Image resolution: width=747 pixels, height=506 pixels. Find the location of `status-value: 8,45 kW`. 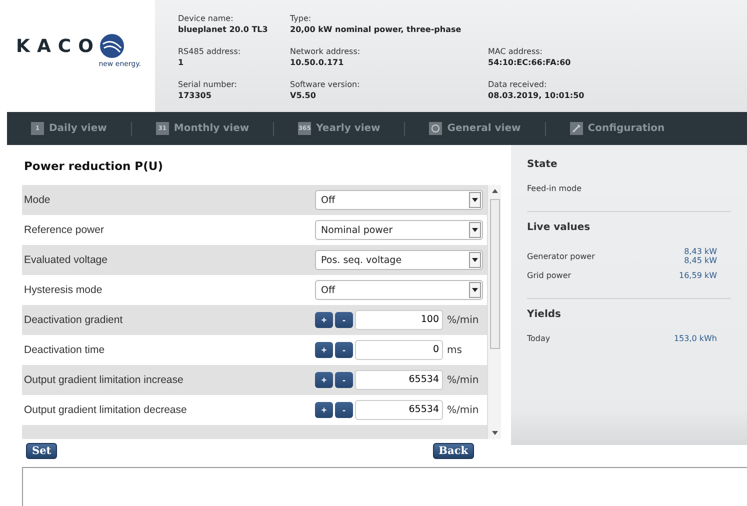

status-value: 8,45 kW is located at coordinates (700, 260).